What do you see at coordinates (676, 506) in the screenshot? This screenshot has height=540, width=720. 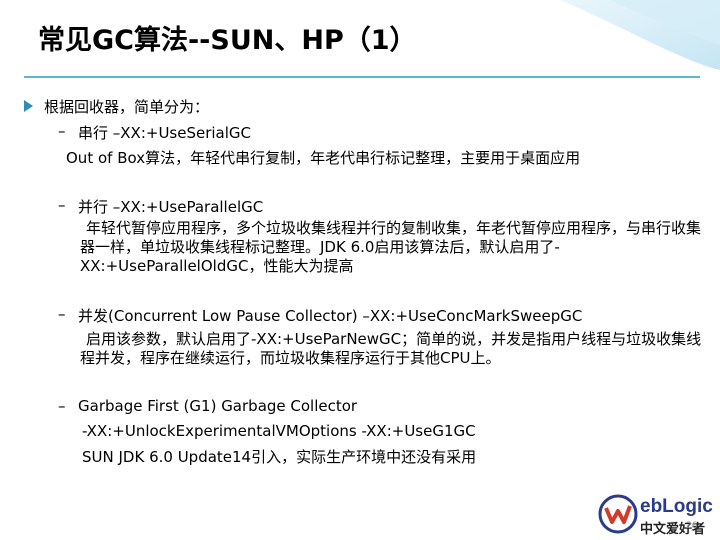 I see `logo-text: ebLogic` at bounding box center [676, 506].